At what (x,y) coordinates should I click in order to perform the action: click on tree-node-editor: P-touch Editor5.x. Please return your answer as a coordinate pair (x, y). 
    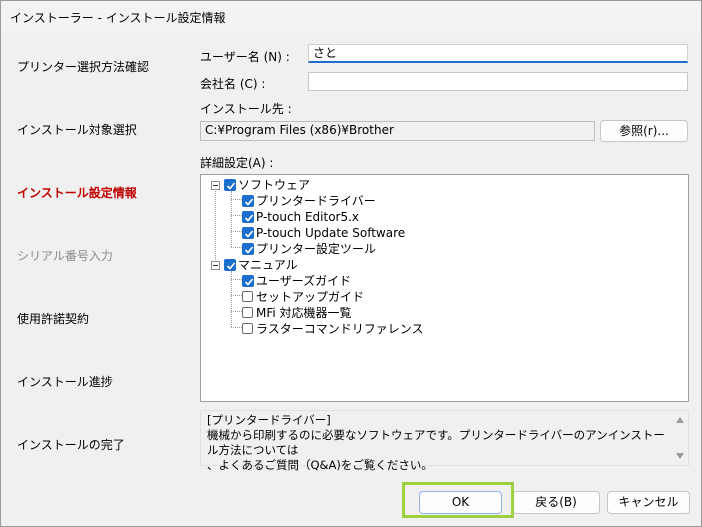
    Looking at the image, I should click on (351, 217).